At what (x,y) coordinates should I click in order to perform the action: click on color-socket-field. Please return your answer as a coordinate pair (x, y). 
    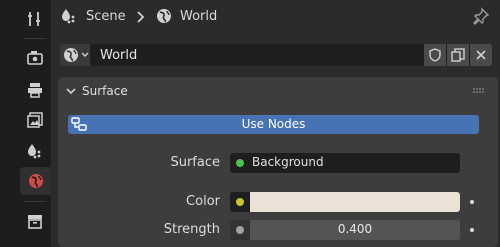
    Looking at the image, I should click on (345, 202).